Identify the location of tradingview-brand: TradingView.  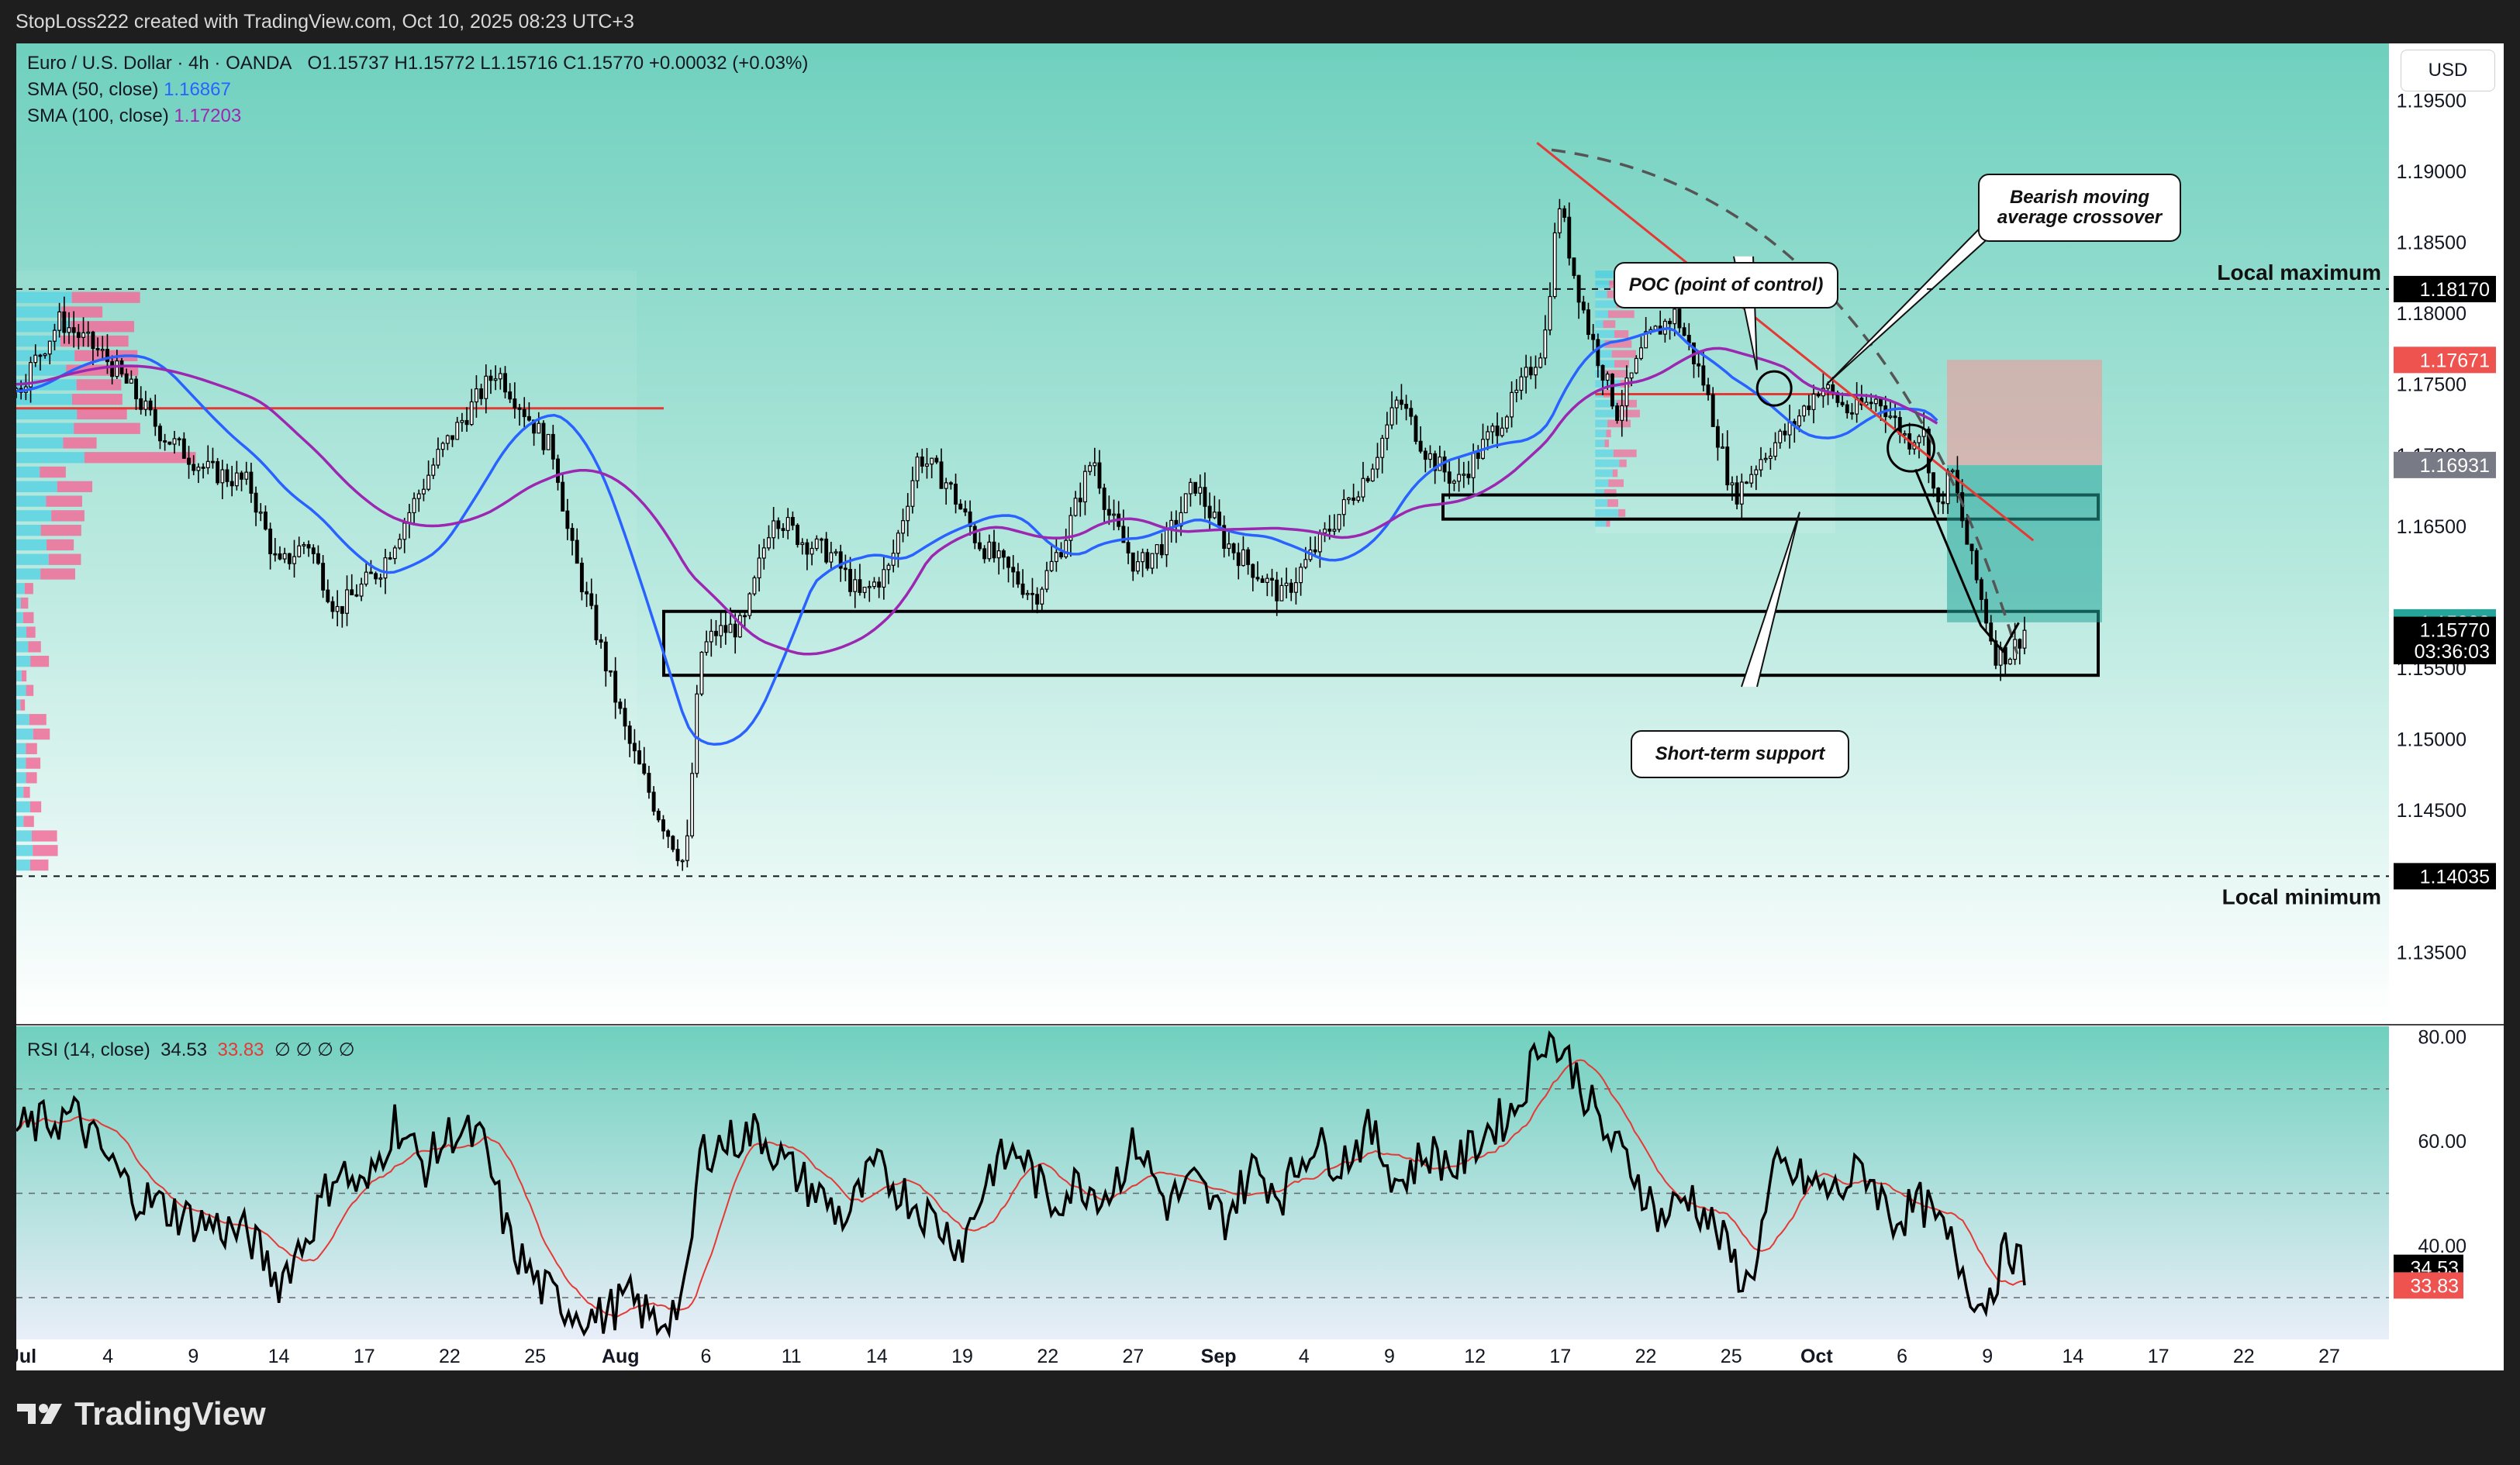
(141, 1413).